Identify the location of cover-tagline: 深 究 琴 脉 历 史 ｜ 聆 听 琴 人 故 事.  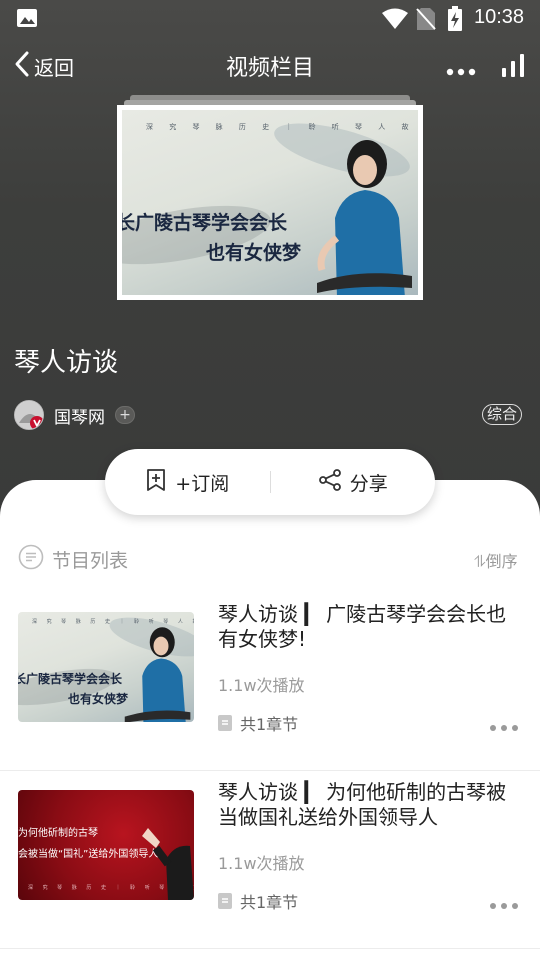
(282, 127).